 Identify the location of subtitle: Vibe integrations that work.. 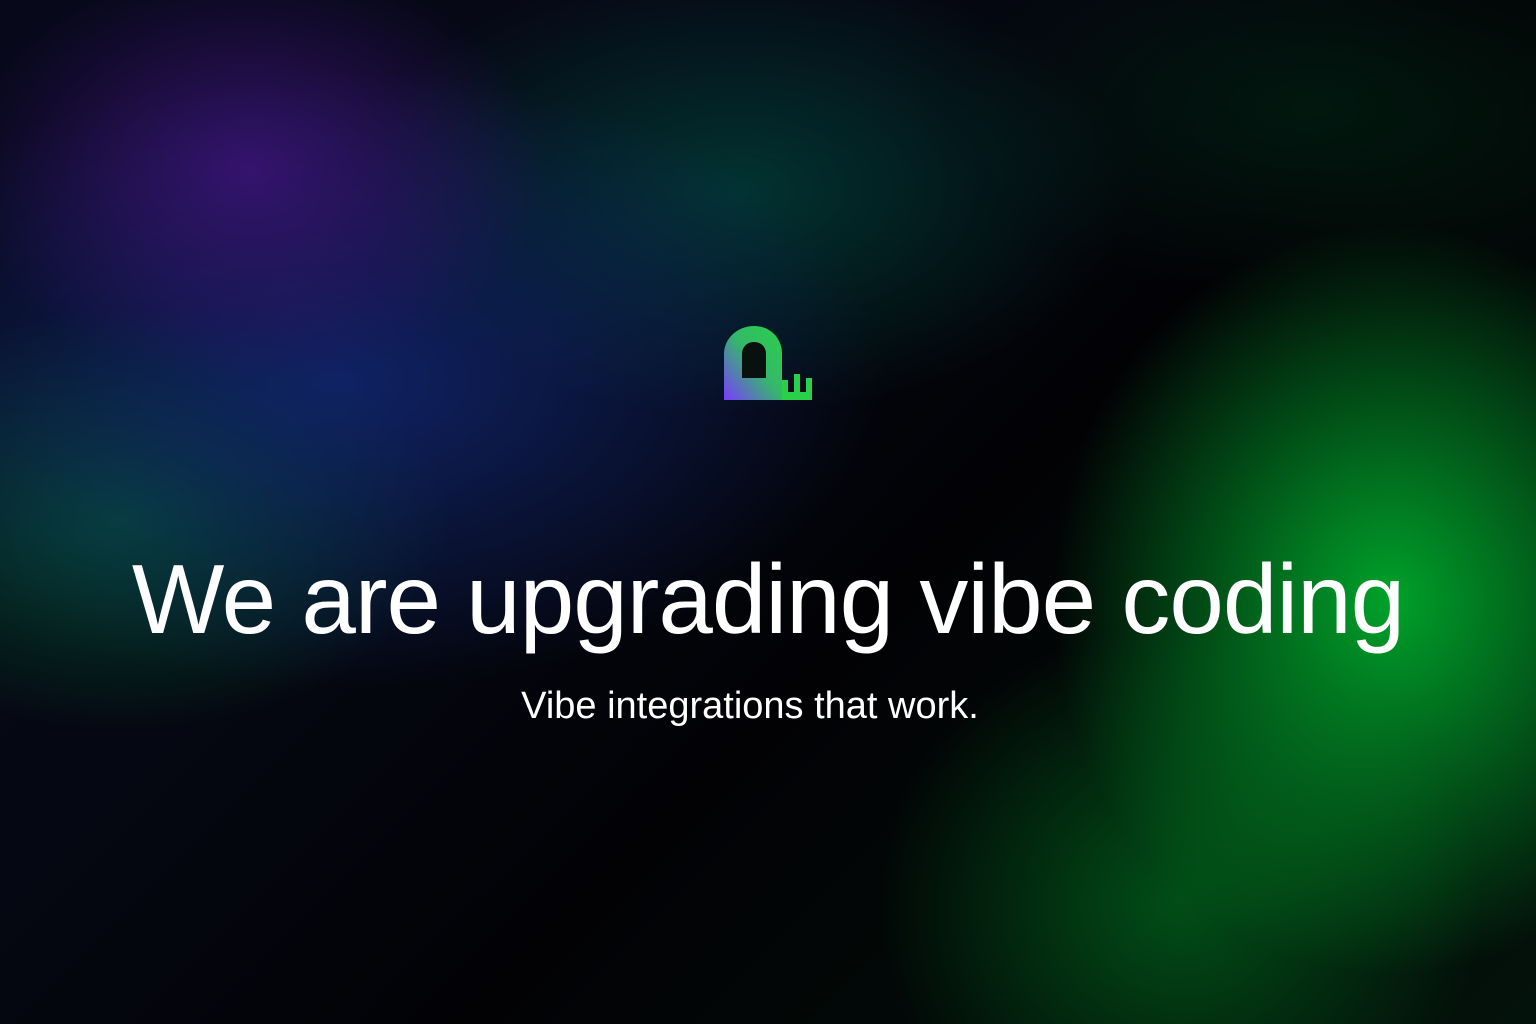
(750, 706).